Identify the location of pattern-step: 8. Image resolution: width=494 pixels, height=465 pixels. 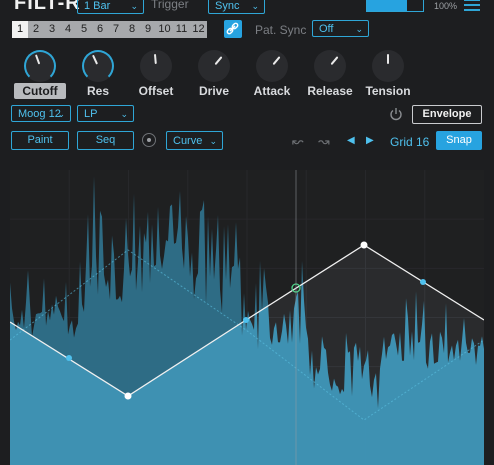
(132, 29).